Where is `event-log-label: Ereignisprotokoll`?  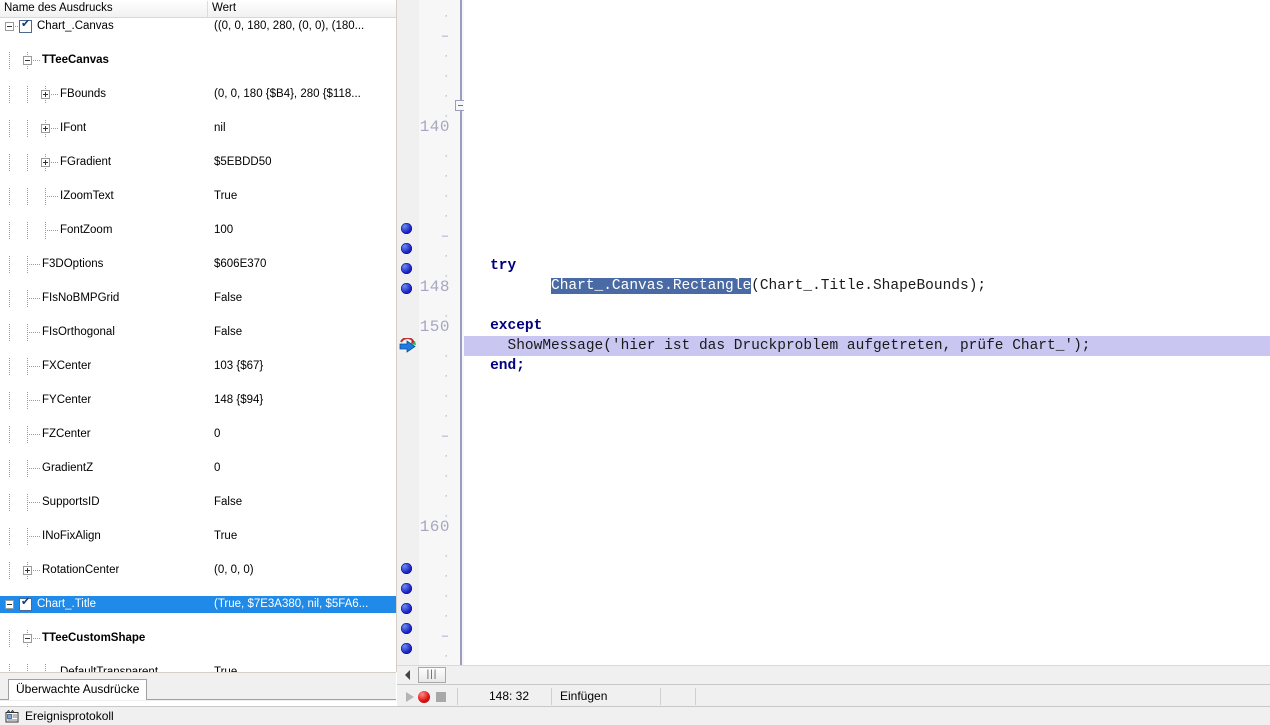
event-log-label: Ereignisprotokoll is located at coordinates (69, 716).